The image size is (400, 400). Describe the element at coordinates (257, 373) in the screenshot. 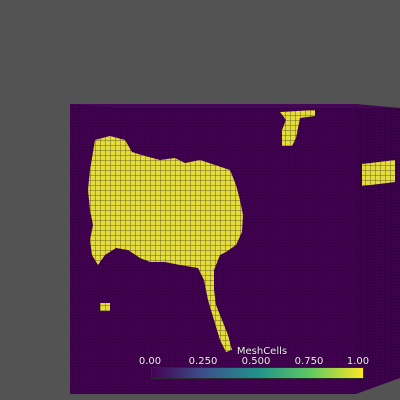

I see `legend-colorbar` at that location.